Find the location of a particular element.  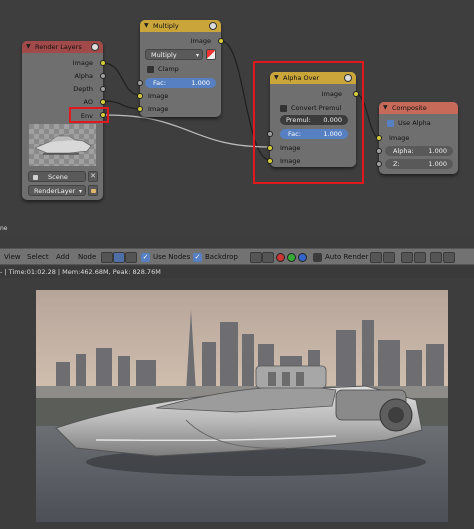

menu-view: View is located at coordinates (12, 257).